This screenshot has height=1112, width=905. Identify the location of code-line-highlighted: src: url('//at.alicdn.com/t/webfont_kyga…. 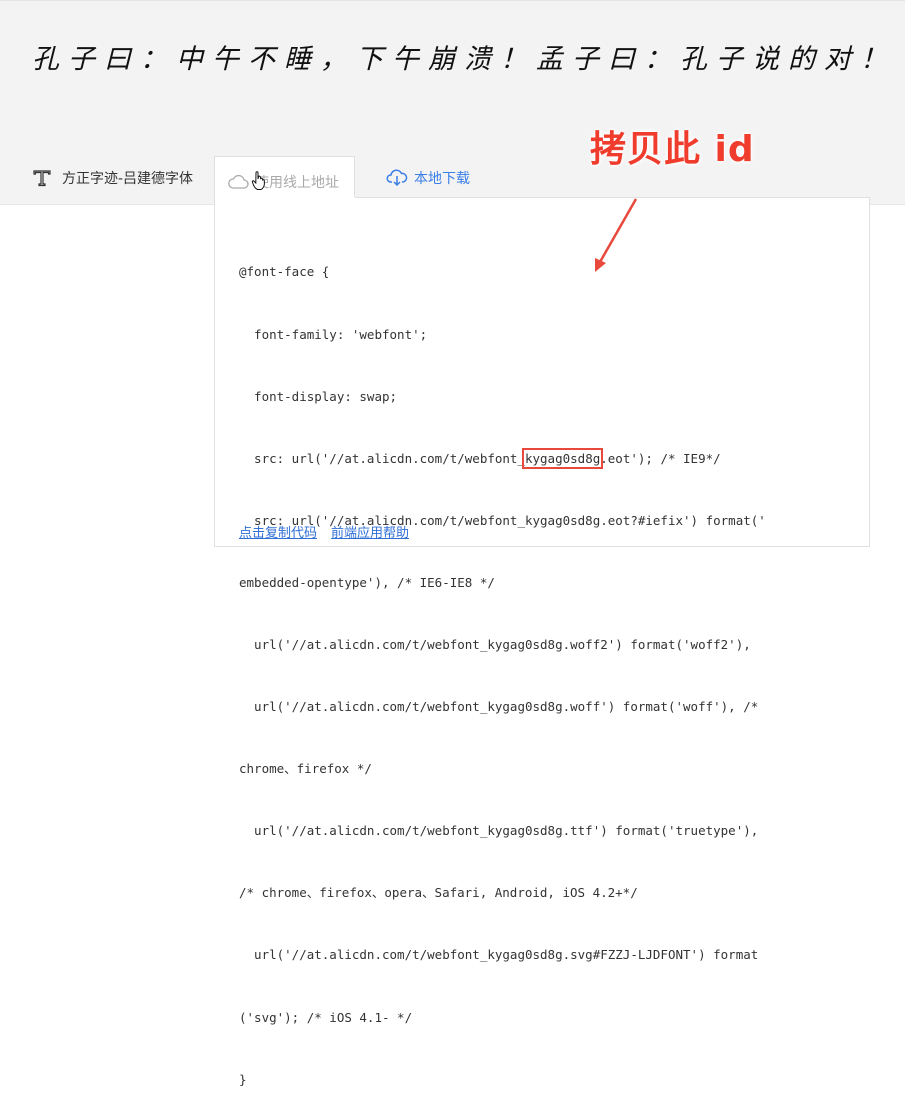
(549, 458).